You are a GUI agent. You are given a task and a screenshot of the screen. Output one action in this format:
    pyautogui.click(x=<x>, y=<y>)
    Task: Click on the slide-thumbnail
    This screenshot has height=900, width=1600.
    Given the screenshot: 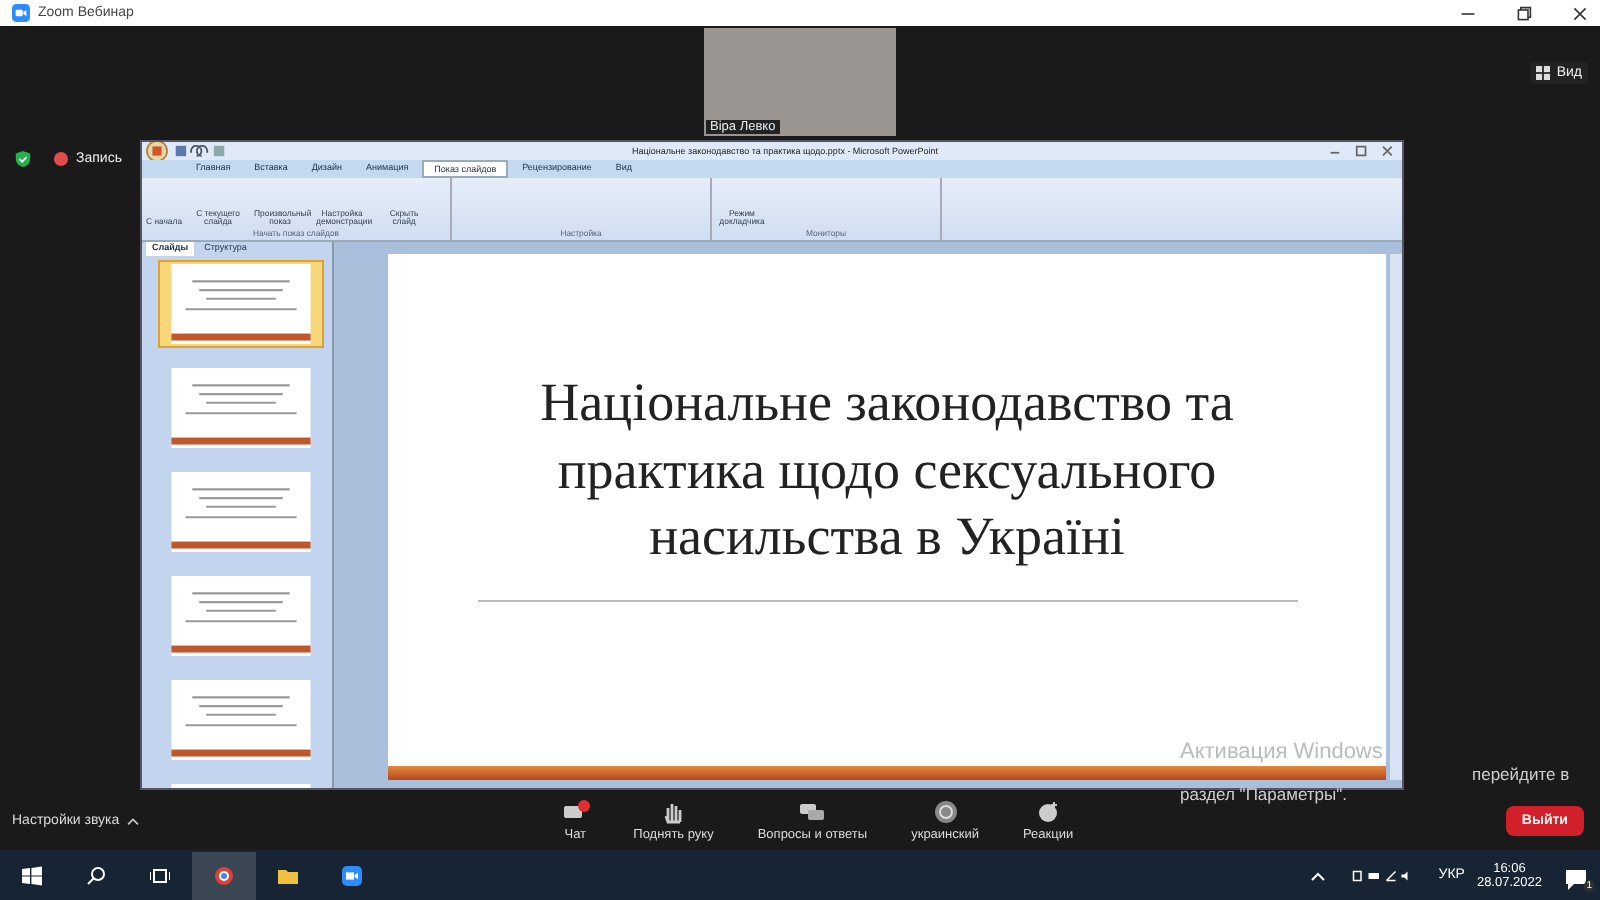 What is the action you would take?
    pyautogui.click(x=241, y=304)
    